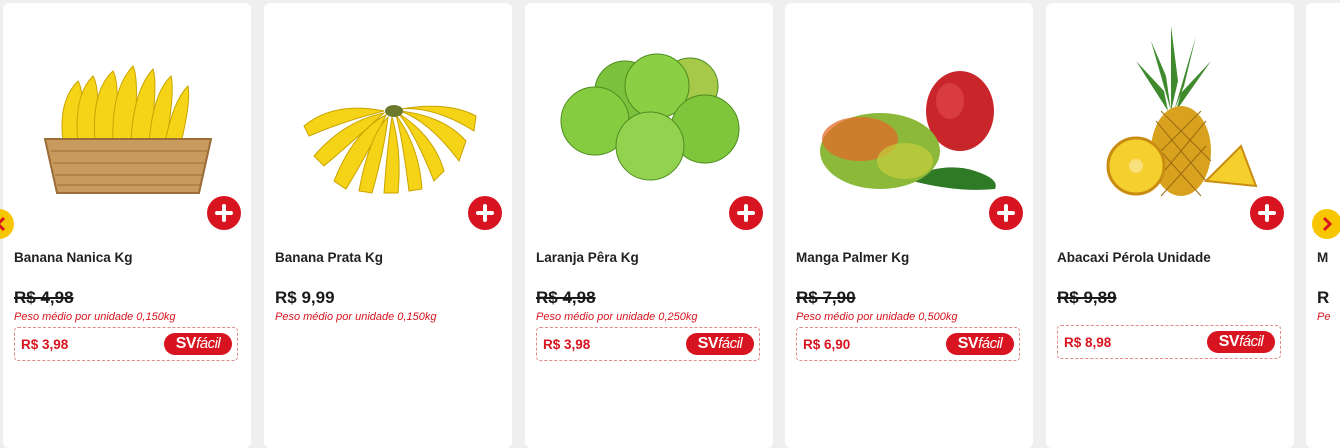 The width and height of the screenshot is (1340, 448). I want to click on mangoes-image, so click(910, 111).